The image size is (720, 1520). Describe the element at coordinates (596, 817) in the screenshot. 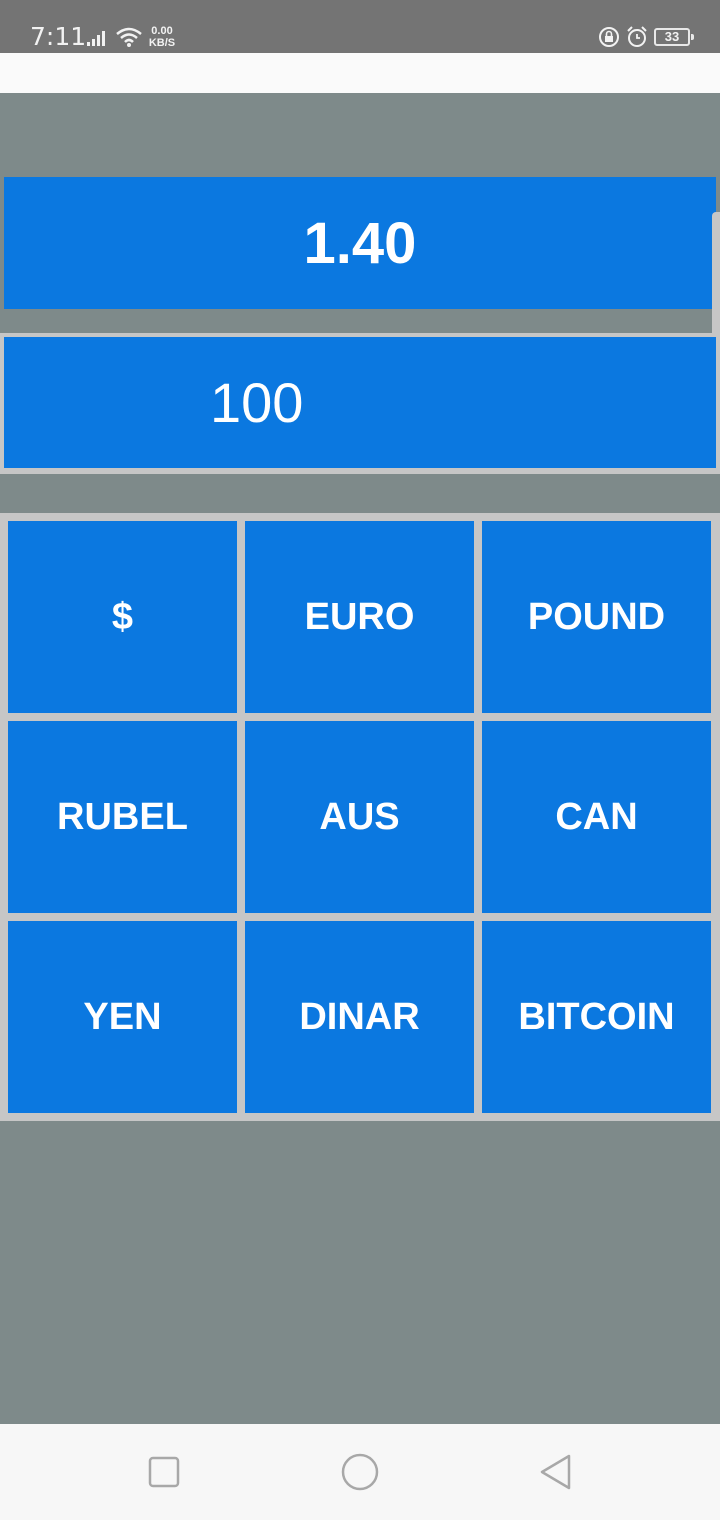

I see `can-button: CAN` at that location.